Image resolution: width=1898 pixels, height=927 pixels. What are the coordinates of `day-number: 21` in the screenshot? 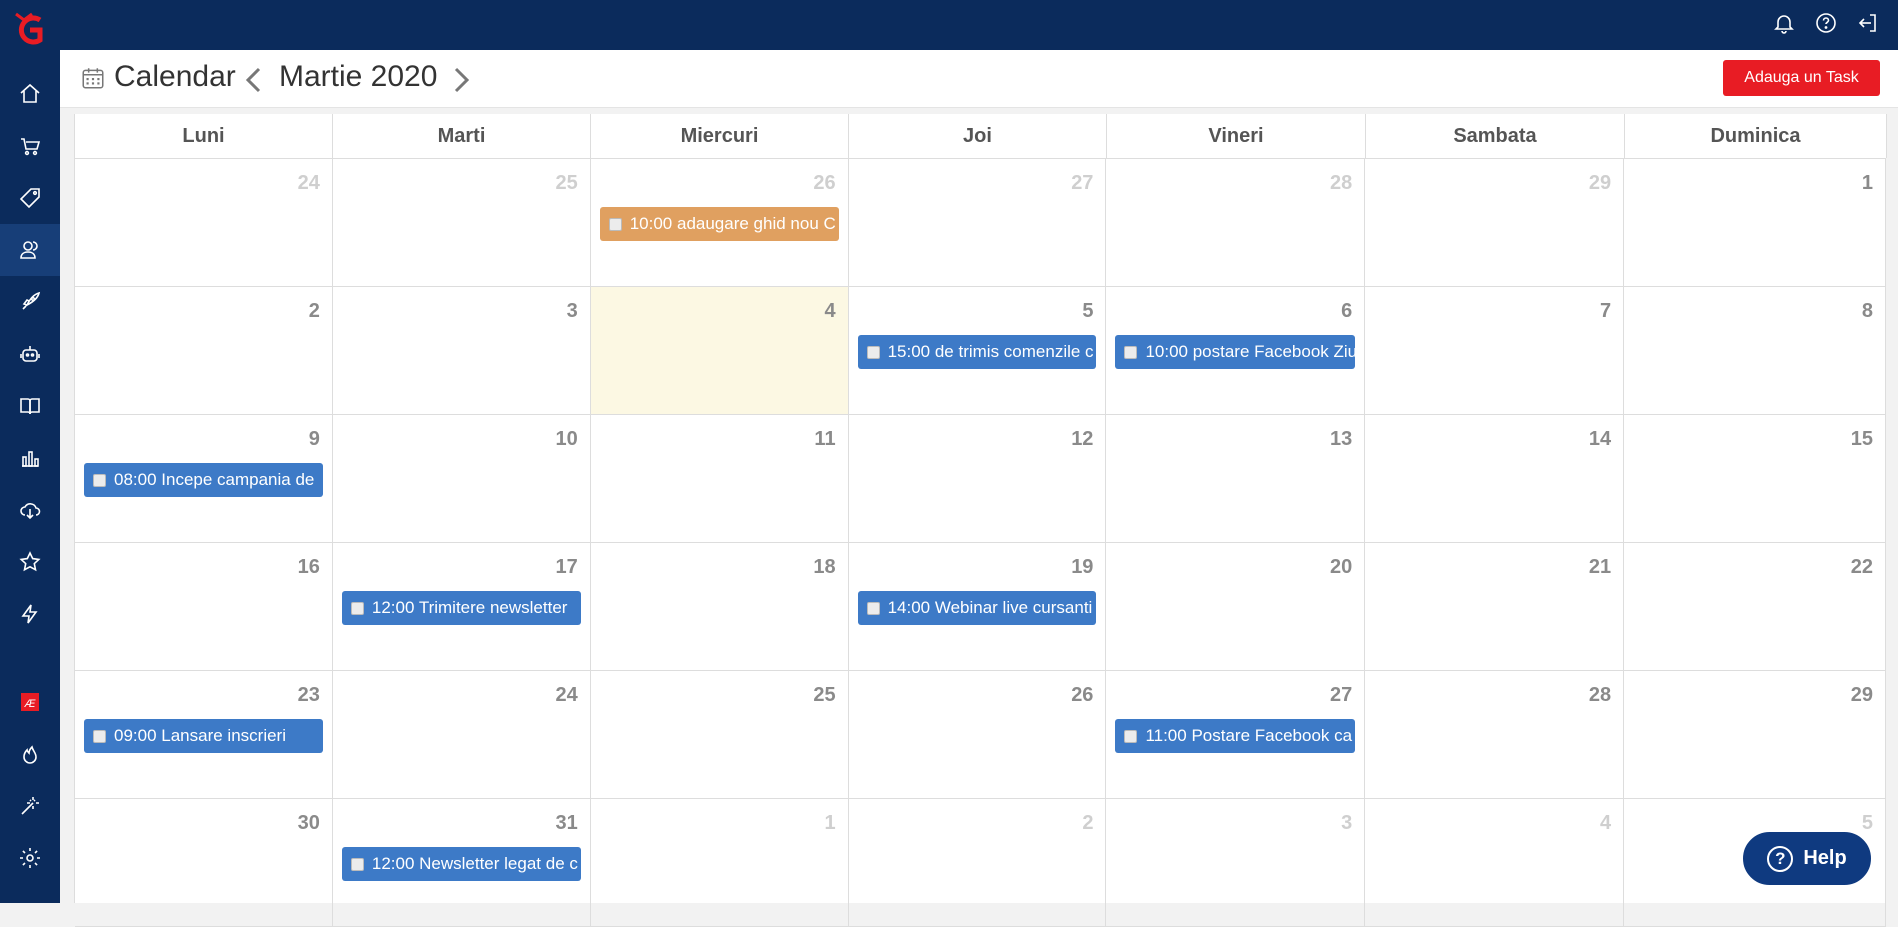 It's located at (1600, 567).